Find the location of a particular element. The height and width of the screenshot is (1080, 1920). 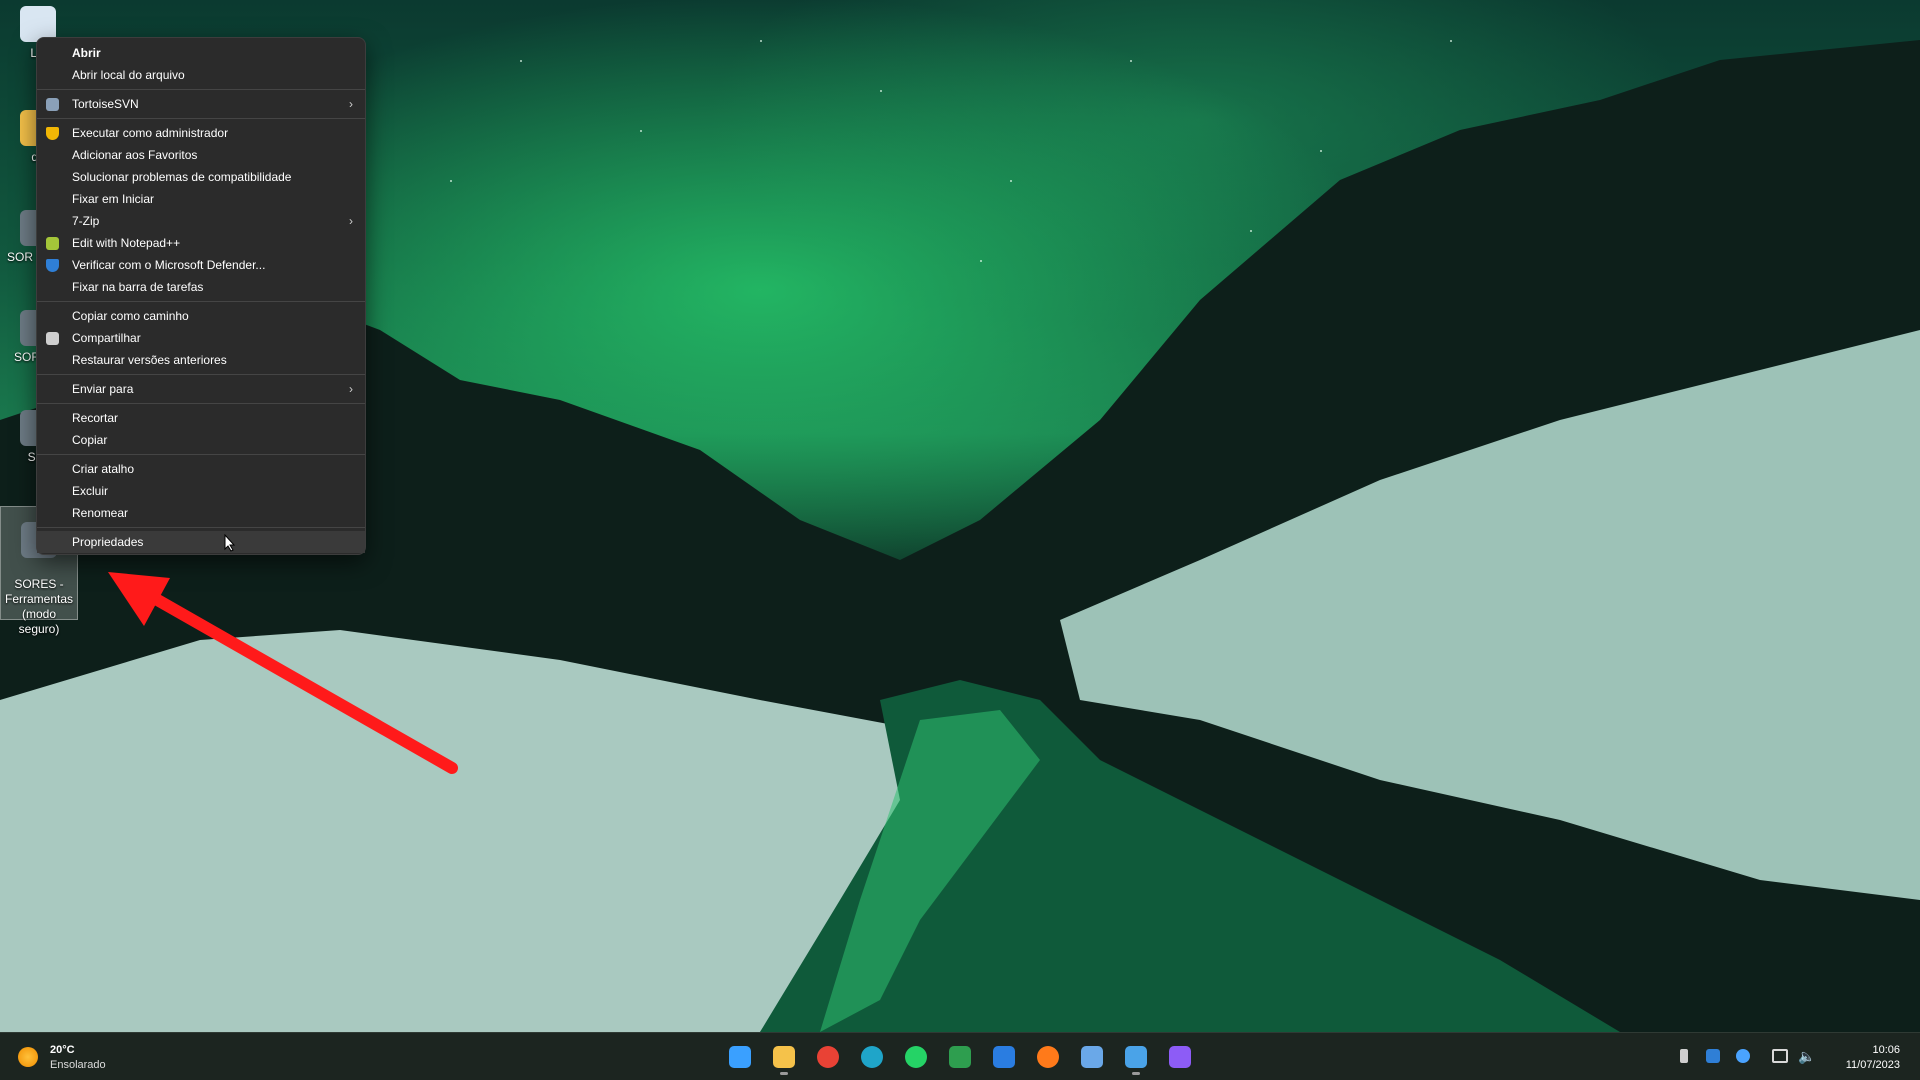

taskbar-button-notepad is located at coordinates (1136, 1057).